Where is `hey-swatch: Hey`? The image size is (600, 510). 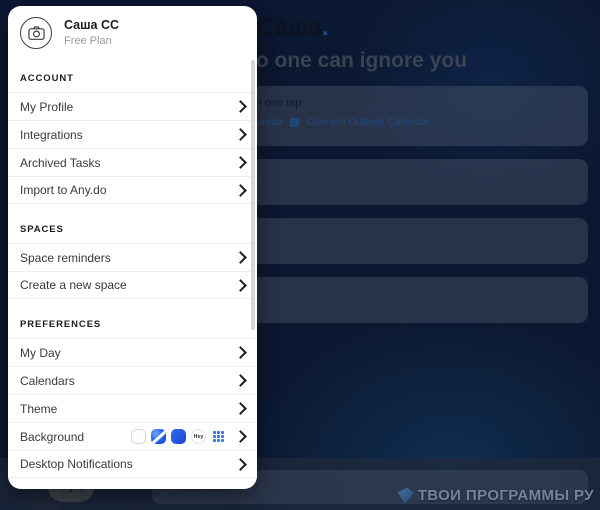
hey-swatch: Hey is located at coordinates (198, 436).